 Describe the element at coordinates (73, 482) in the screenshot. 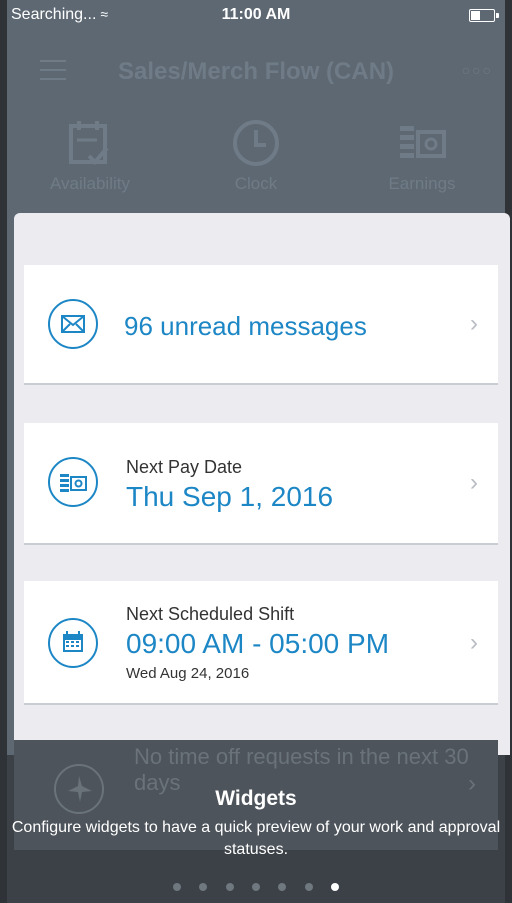

I see `pay-icon` at that location.